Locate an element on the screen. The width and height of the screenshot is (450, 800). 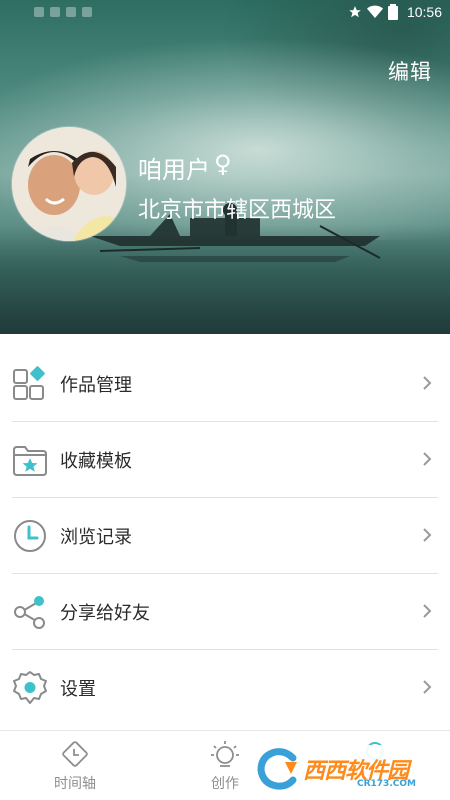
status-notifications is located at coordinates (63, 12).